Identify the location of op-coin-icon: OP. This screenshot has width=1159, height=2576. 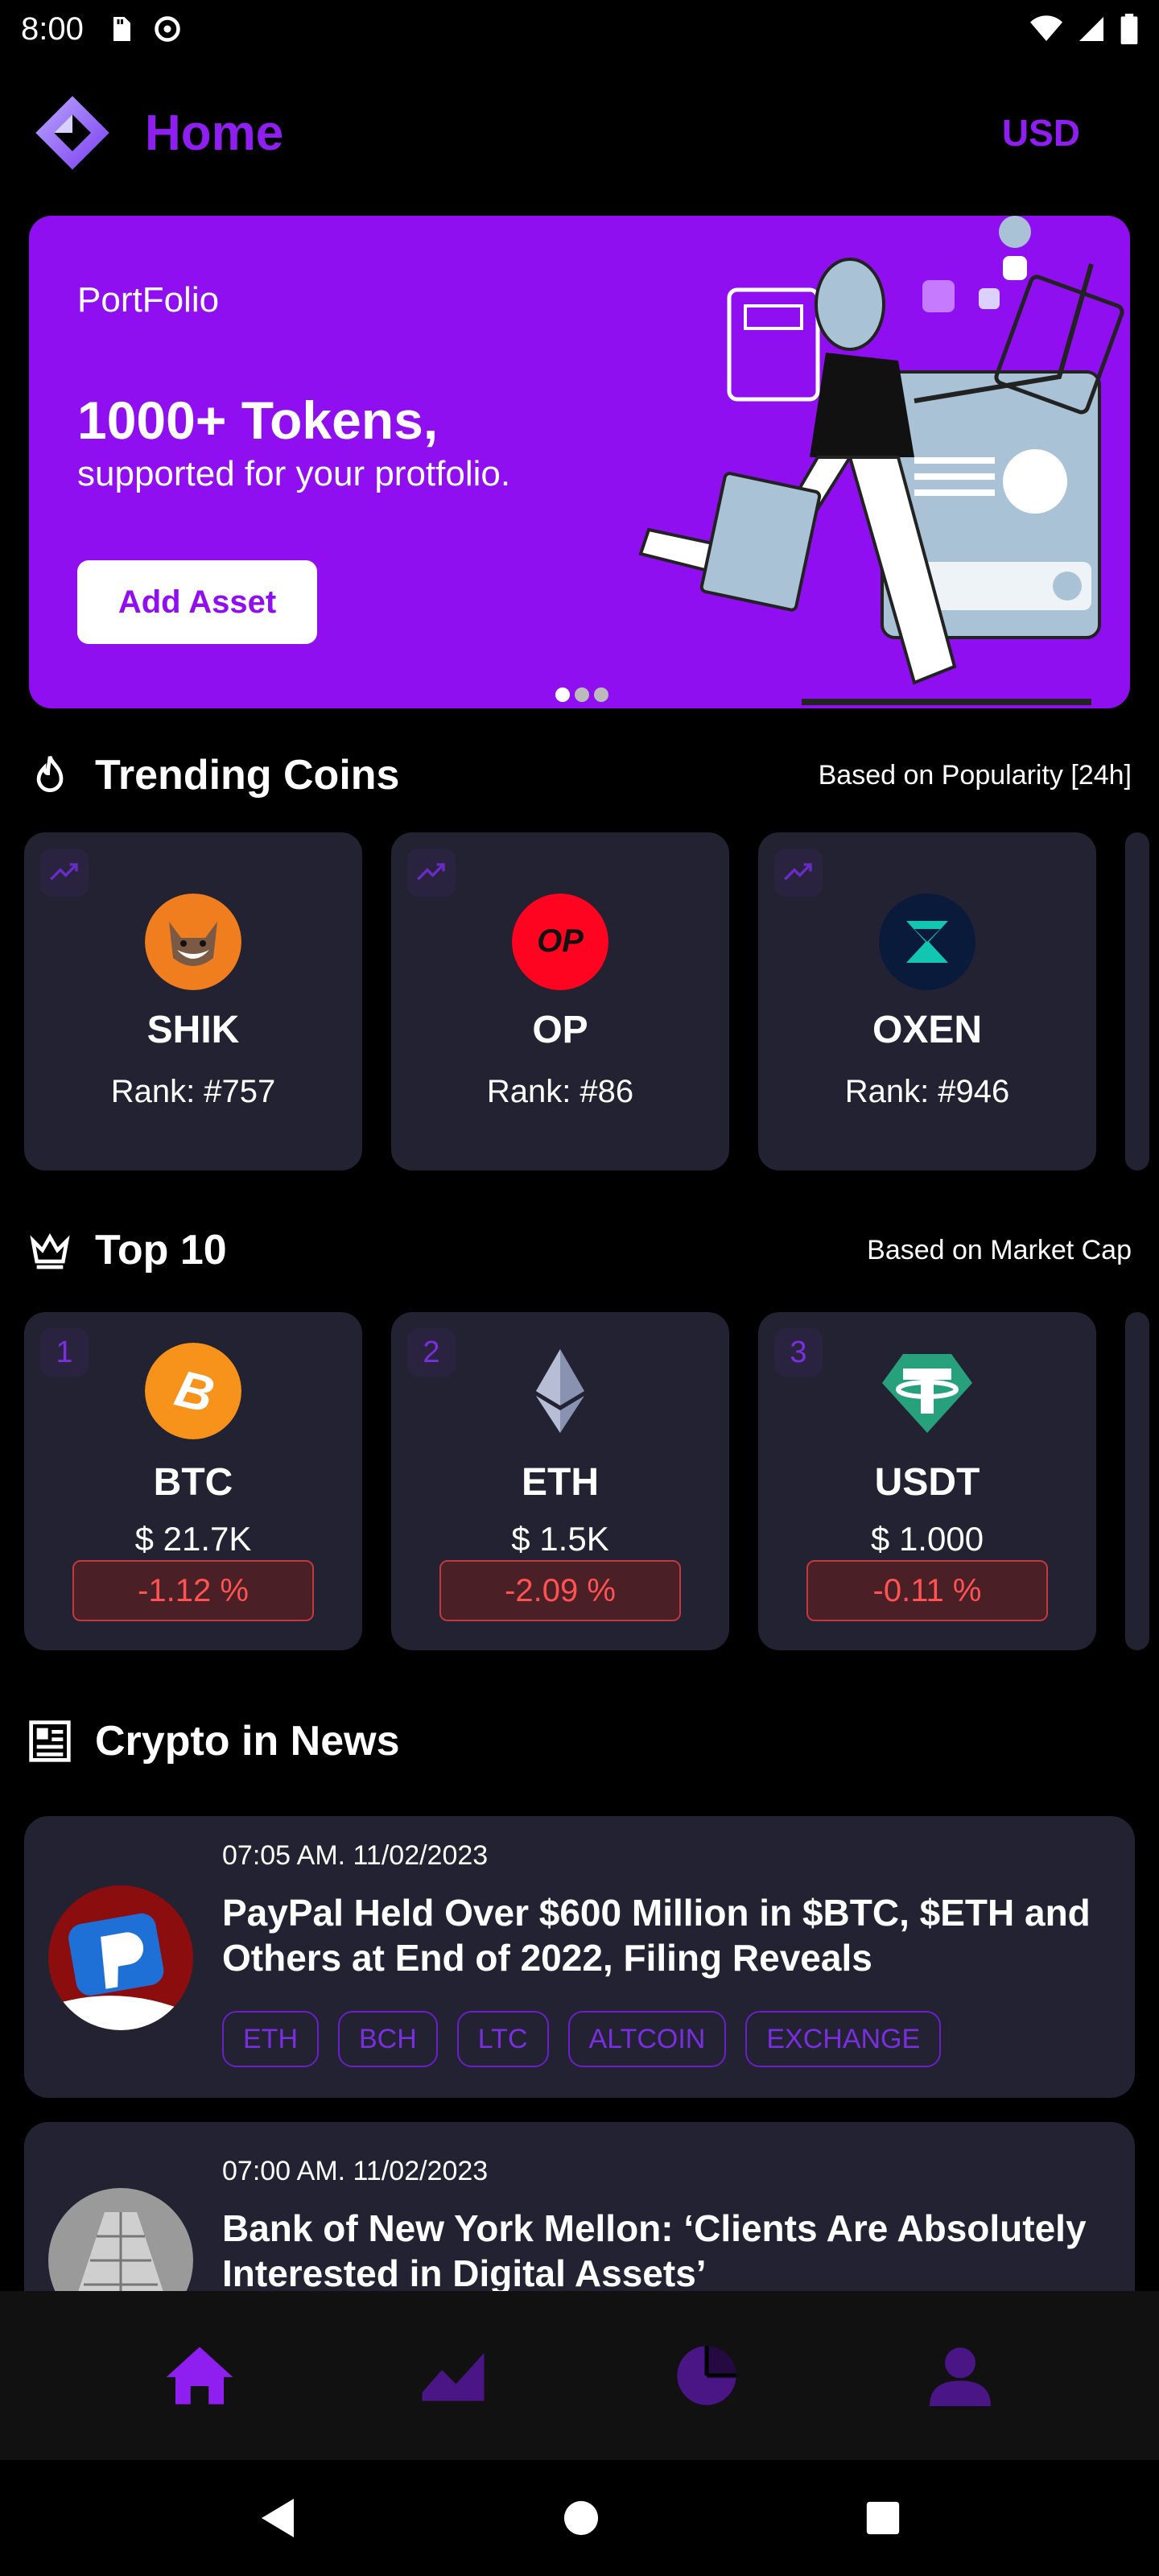
(560, 942).